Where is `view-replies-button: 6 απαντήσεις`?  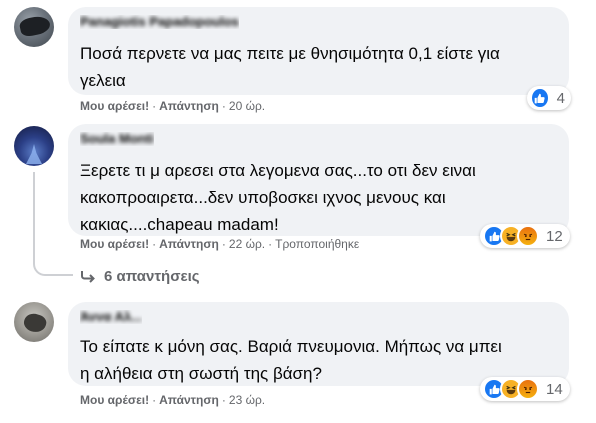 view-replies-button: 6 απαντήσεις is located at coordinates (140, 276).